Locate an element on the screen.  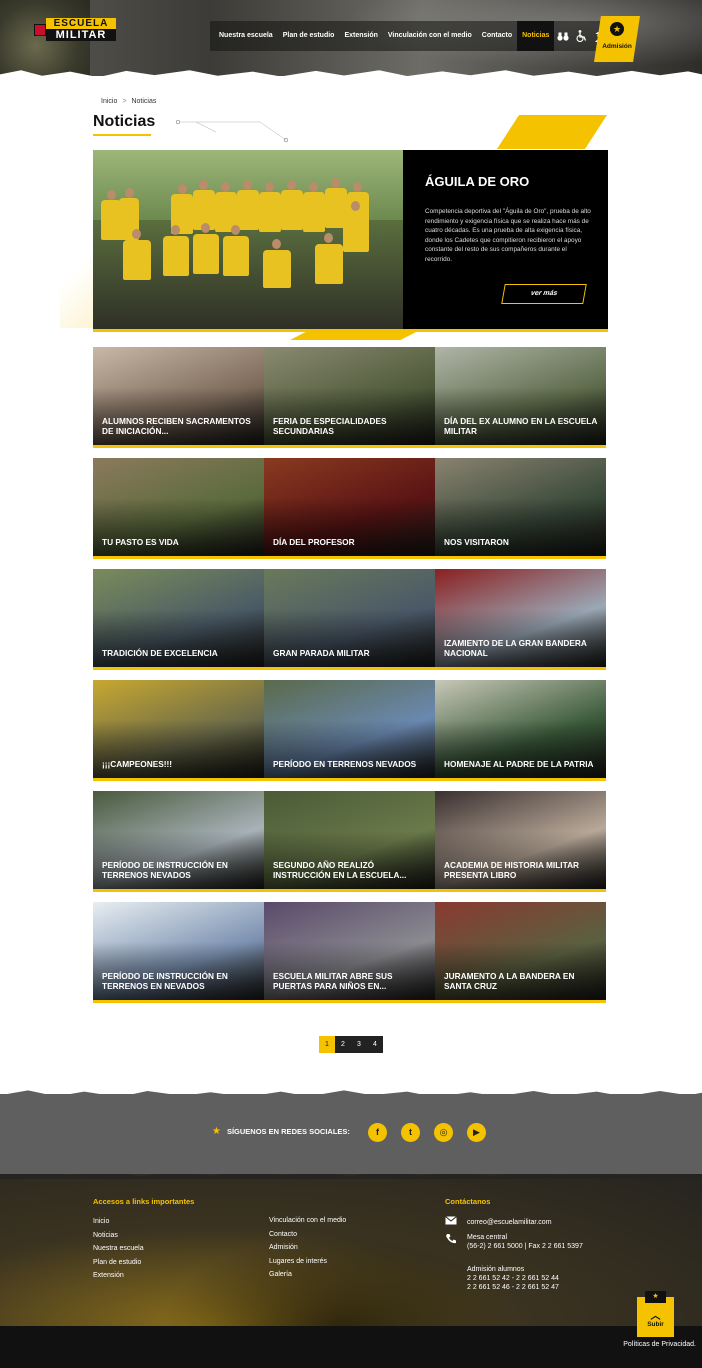
instagram-icon: ◎ is located at coordinates (443, 1132).